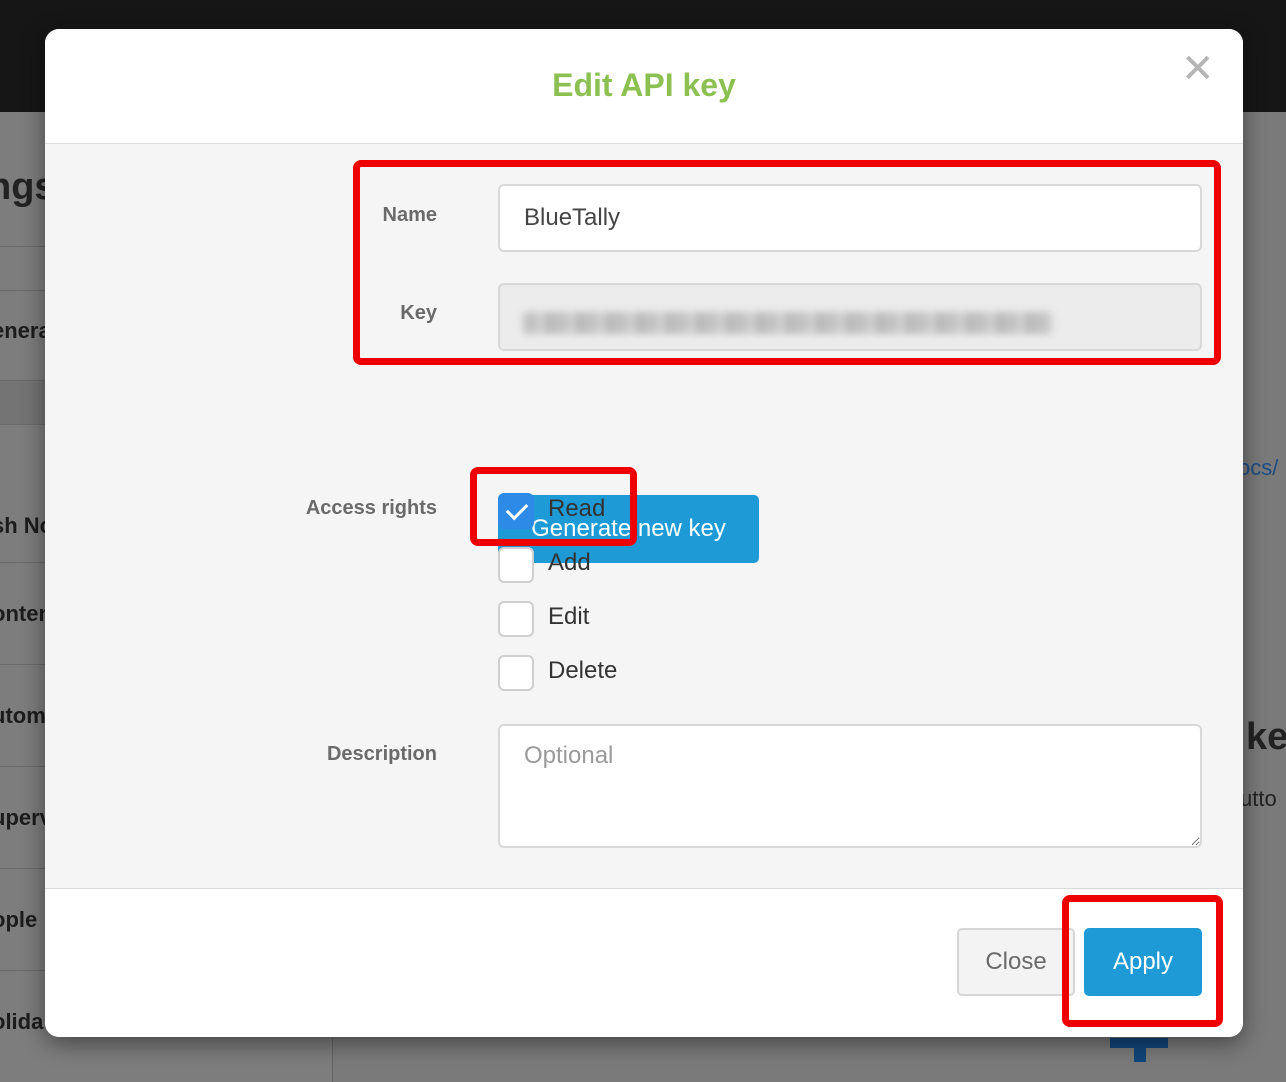 This screenshot has width=1286, height=1082. Describe the element at coordinates (409, 215) in the screenshot. I see `name-label: Name` at that location.